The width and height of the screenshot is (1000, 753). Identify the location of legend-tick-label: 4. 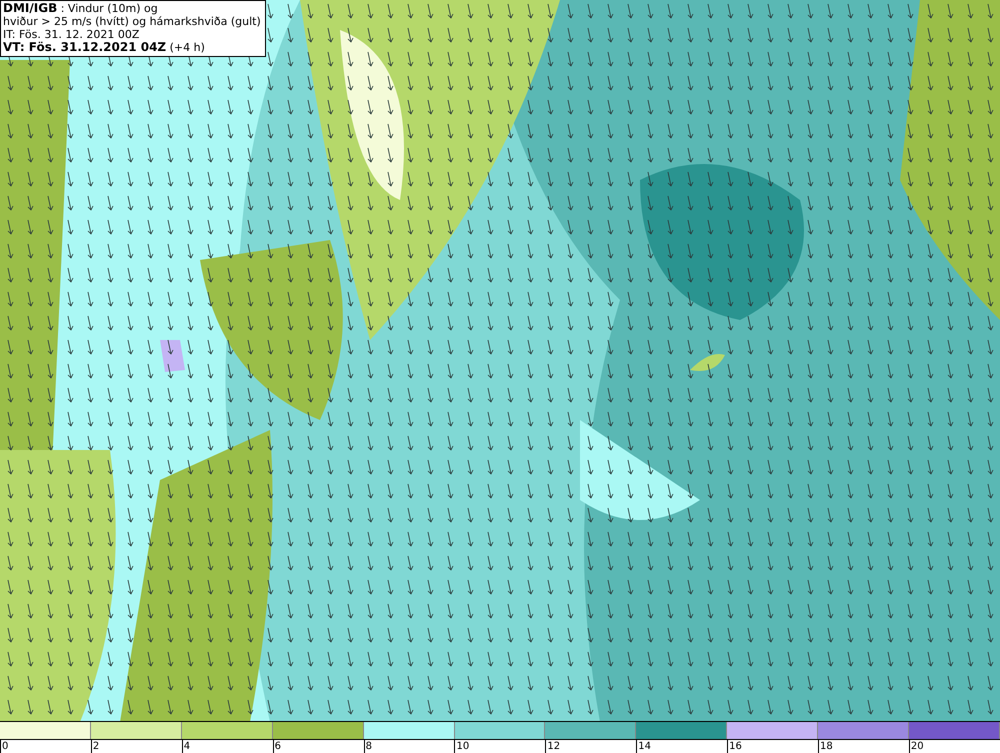
(186, 746).